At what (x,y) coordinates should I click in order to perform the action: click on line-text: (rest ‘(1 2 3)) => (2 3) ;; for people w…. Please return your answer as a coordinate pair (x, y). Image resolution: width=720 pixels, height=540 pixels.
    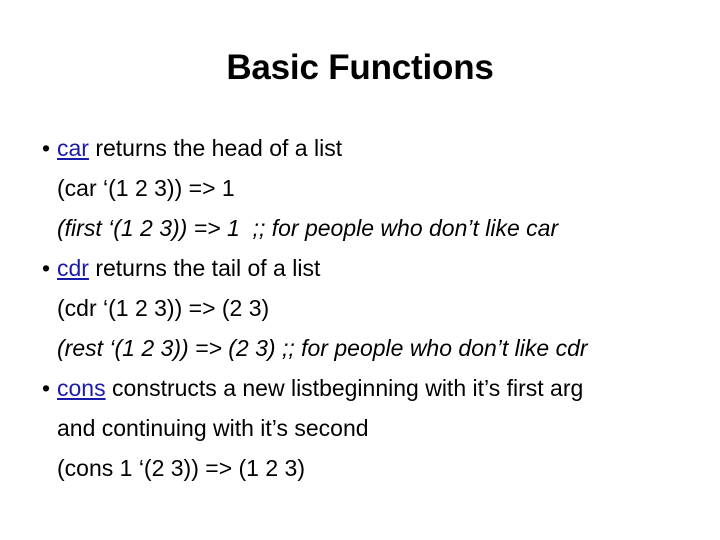
    Looking at the image, I should click on (322, 348).